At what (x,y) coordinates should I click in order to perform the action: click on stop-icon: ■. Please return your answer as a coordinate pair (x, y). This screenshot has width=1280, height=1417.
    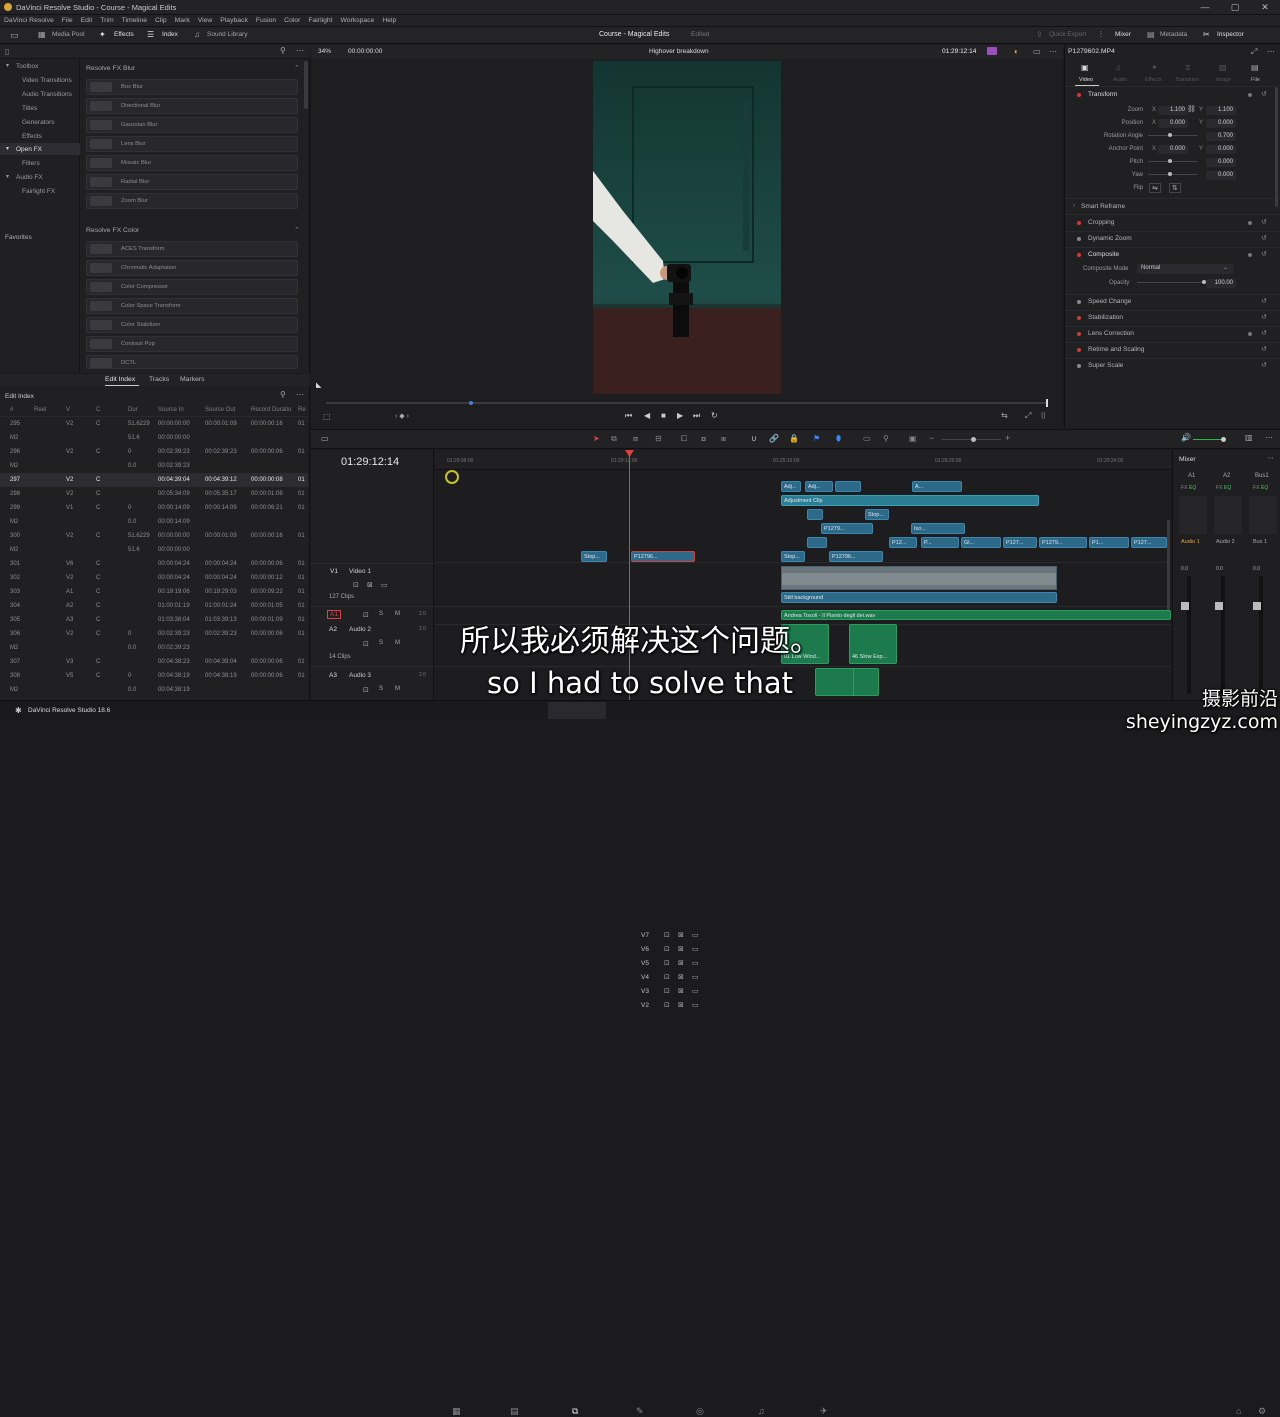
    Looking at the image, I should click on (663, 415).